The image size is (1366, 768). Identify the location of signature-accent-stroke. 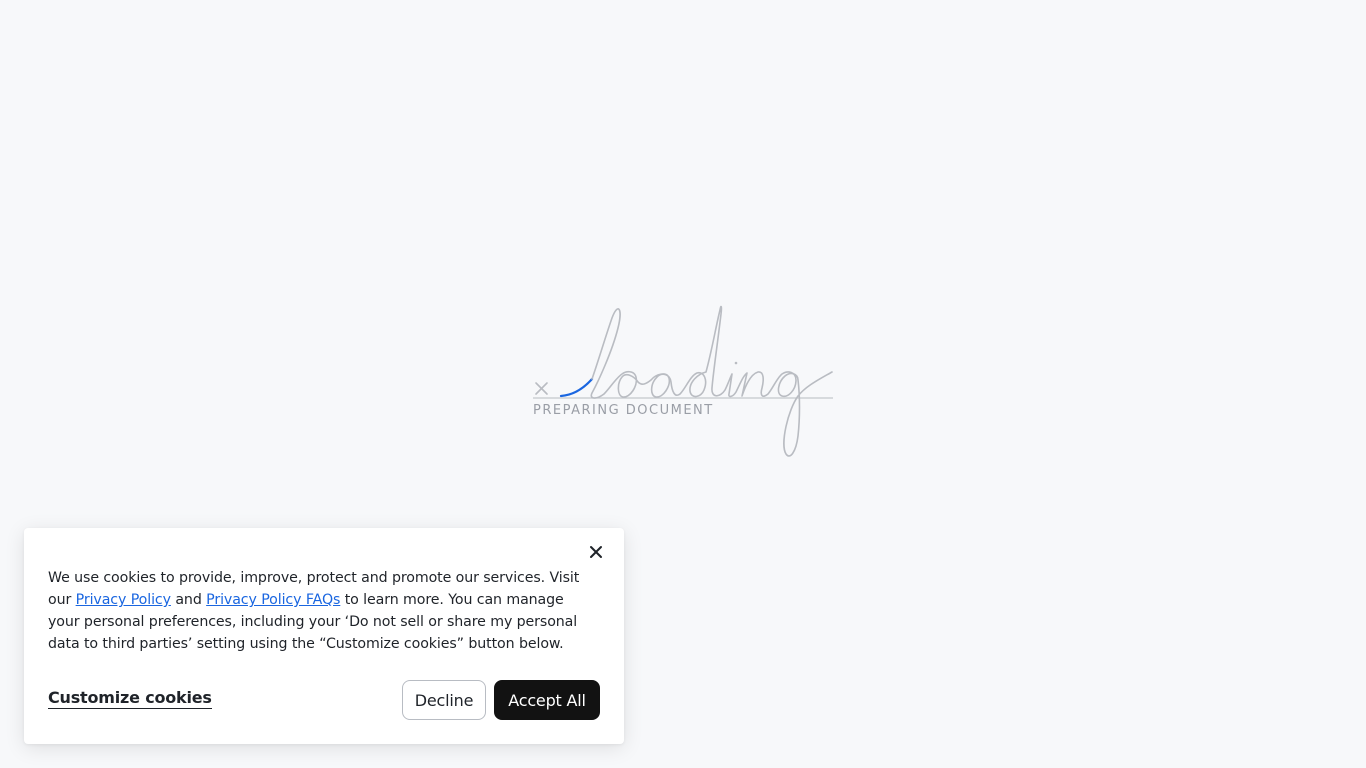
(576, 387).